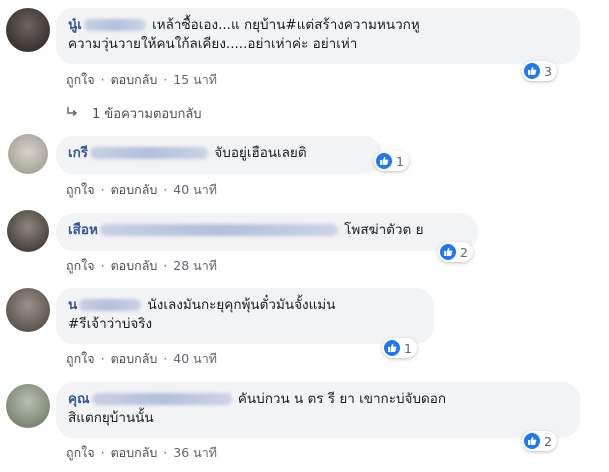 This screenshot has height=472, width=609. What do you see at coordinates (241, 305) in the screenshot?
I see `comment-text: นังเลงมันกะยุคุกพุ้นตั๋วมันจั้งแม่น` at bounding box center [241, 305].